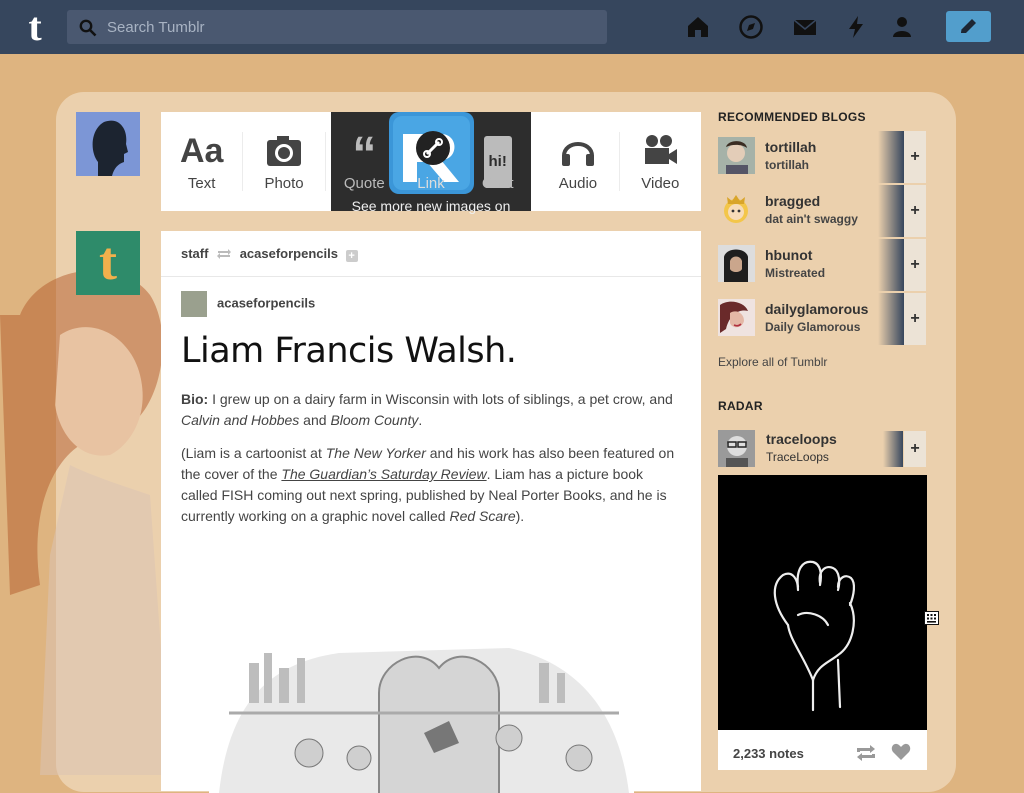 This screenshot has width=1024, height=793. What do you see at coordinates (35, 27) in the screenshot?
I see `tumblr-logo: t` at bounding box center [35, 27].